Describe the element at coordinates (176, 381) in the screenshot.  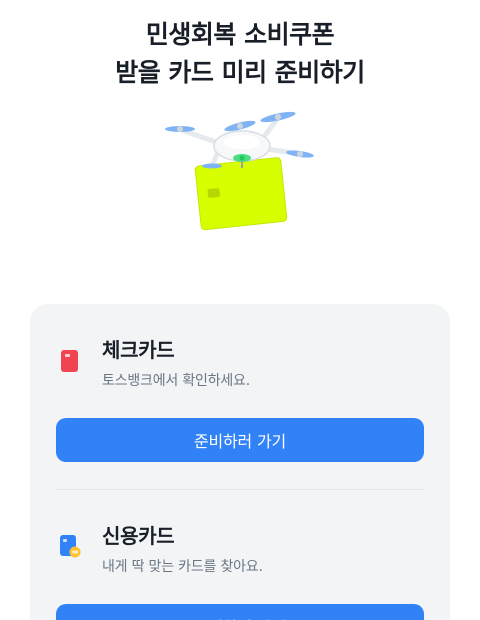
I see `check-card-subtitle: 토스뱅크에서 확인하세요.` at that location.